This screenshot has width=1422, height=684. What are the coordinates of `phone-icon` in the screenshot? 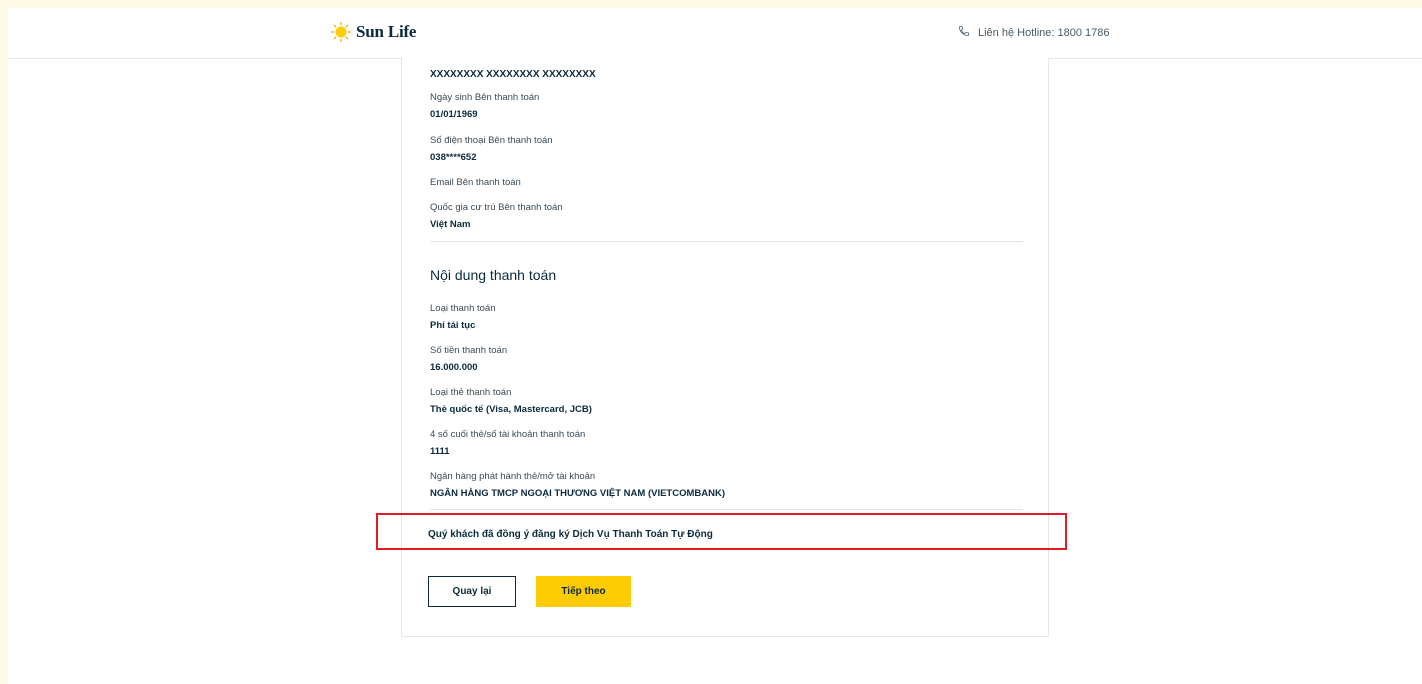 It's located at (968, 32).